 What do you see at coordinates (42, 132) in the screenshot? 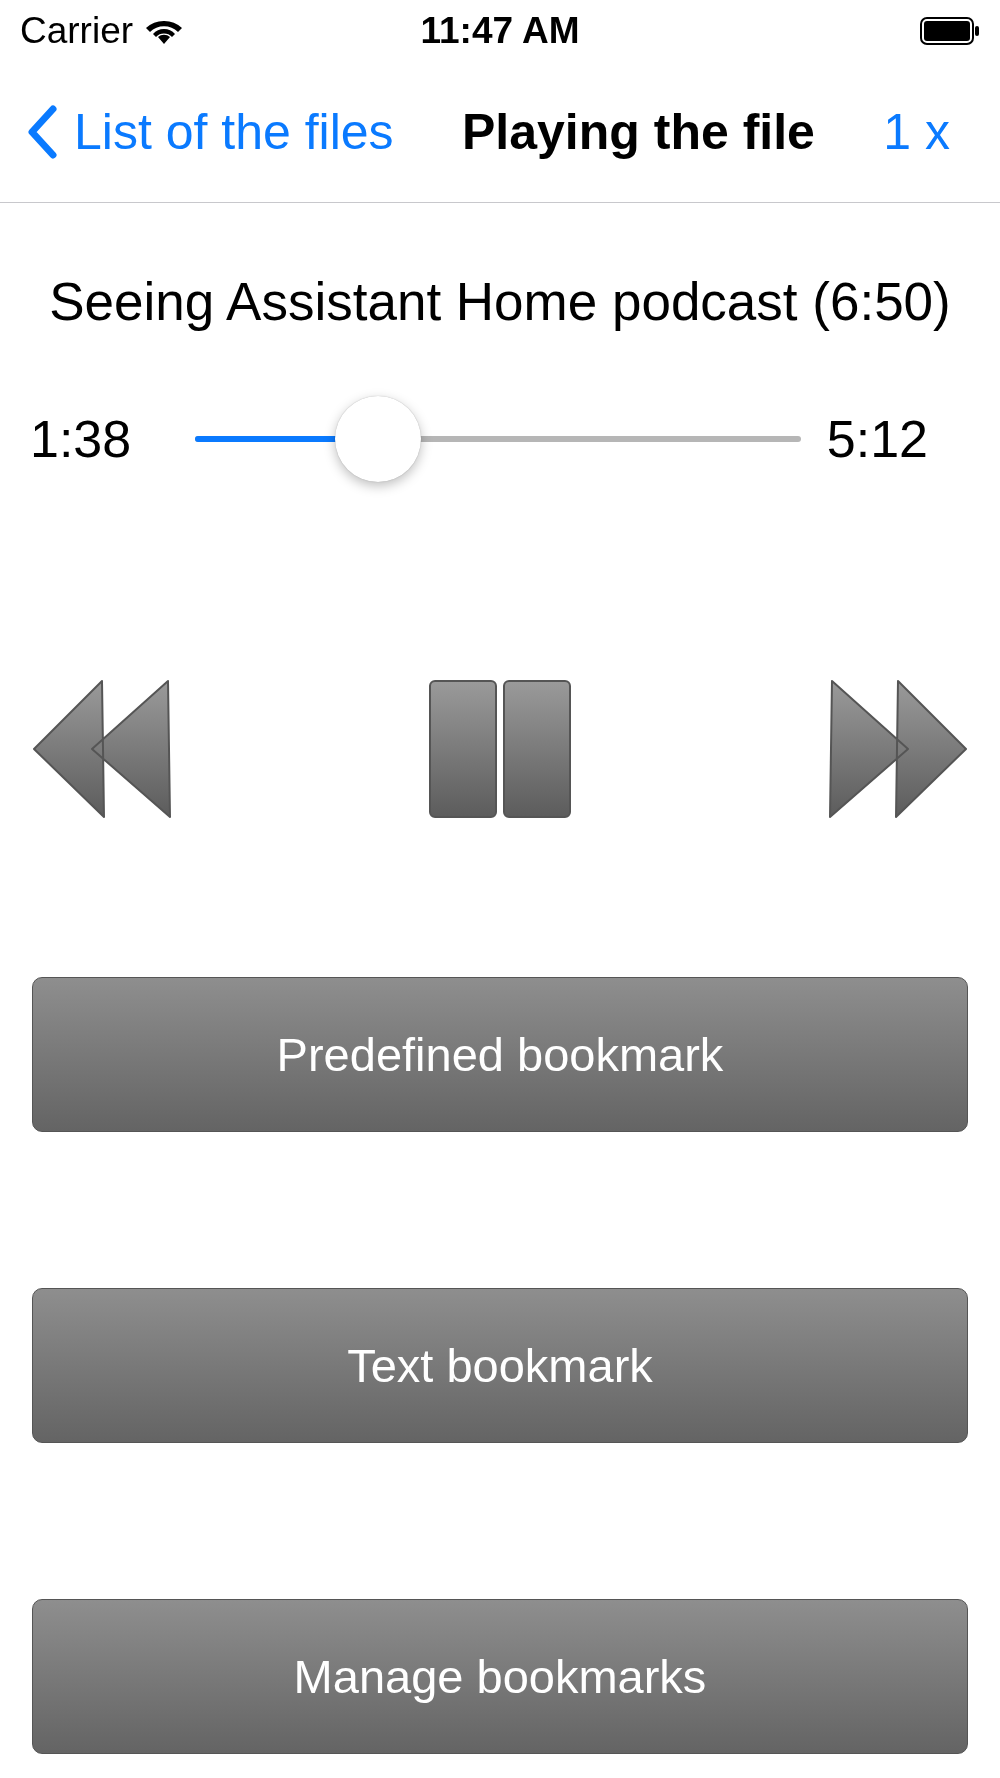
I see `chevron-icon` at bounding box center [42, 132].